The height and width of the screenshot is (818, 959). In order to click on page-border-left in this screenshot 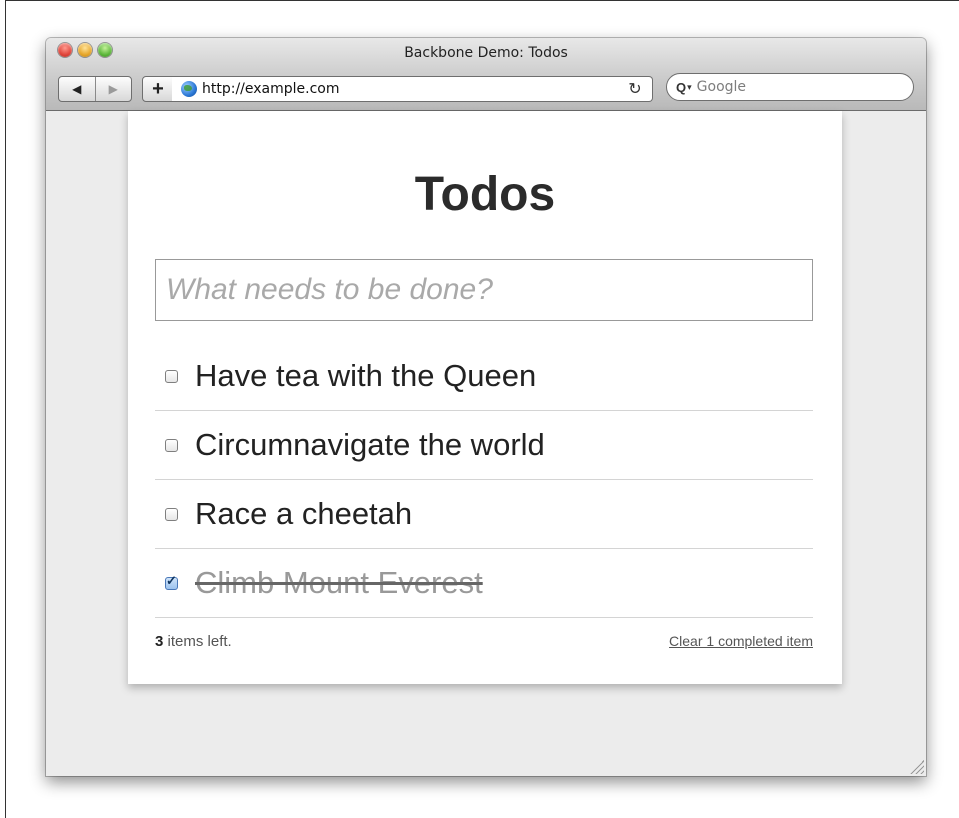, I will do `click(5, 409)`.